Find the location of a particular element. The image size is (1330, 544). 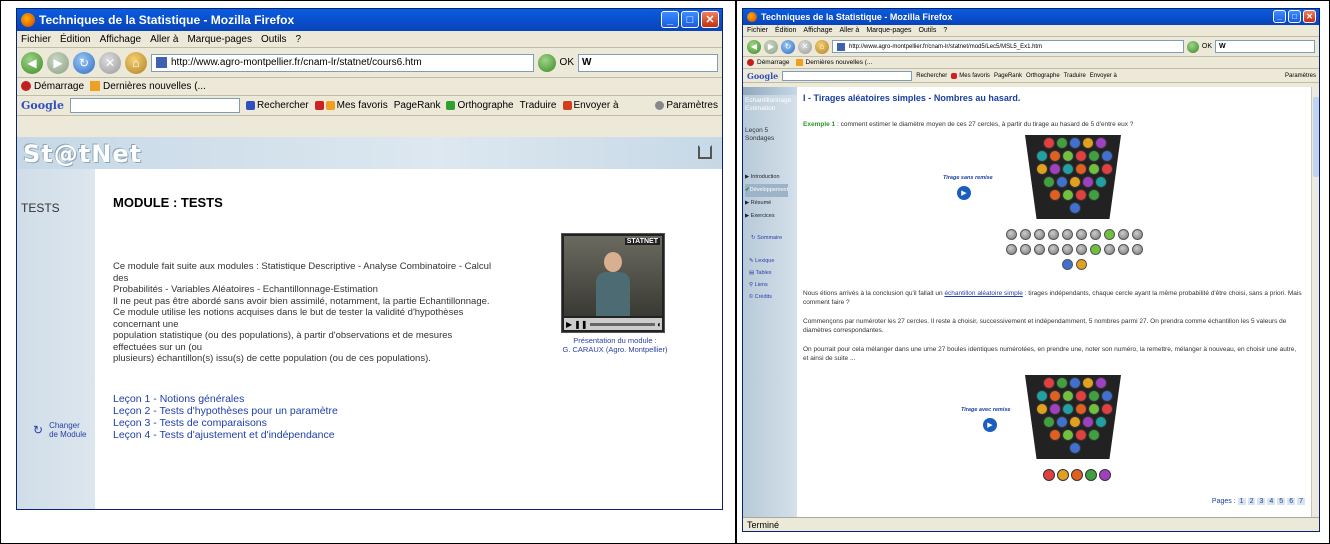

page-4: 4 is located at coordinates (1271, 501).